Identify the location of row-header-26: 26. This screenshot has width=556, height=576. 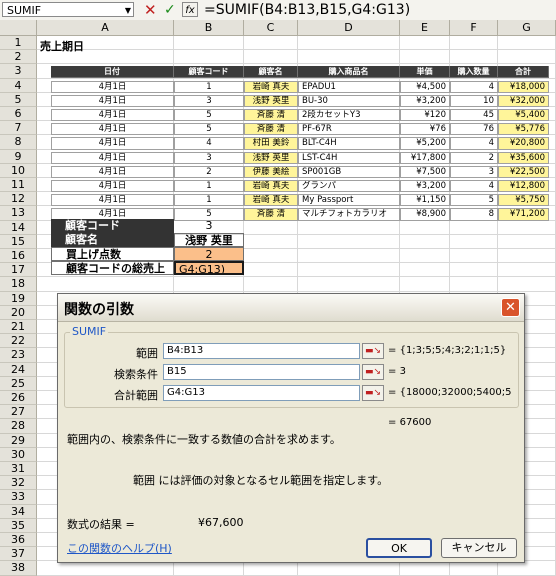
(18, 398).